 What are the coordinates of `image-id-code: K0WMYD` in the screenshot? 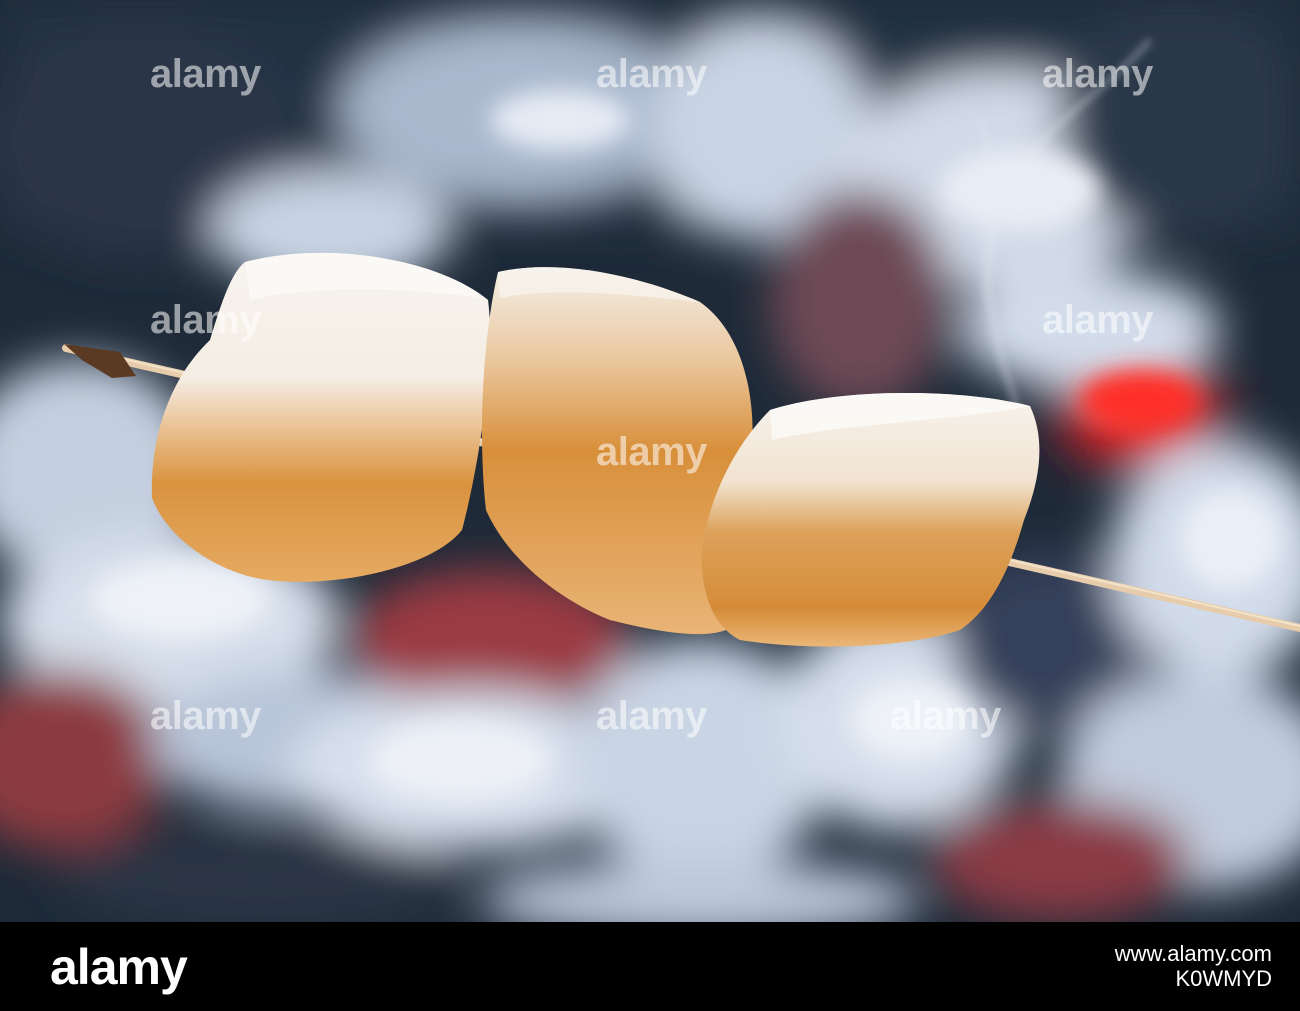 It's located at (1223, 978).